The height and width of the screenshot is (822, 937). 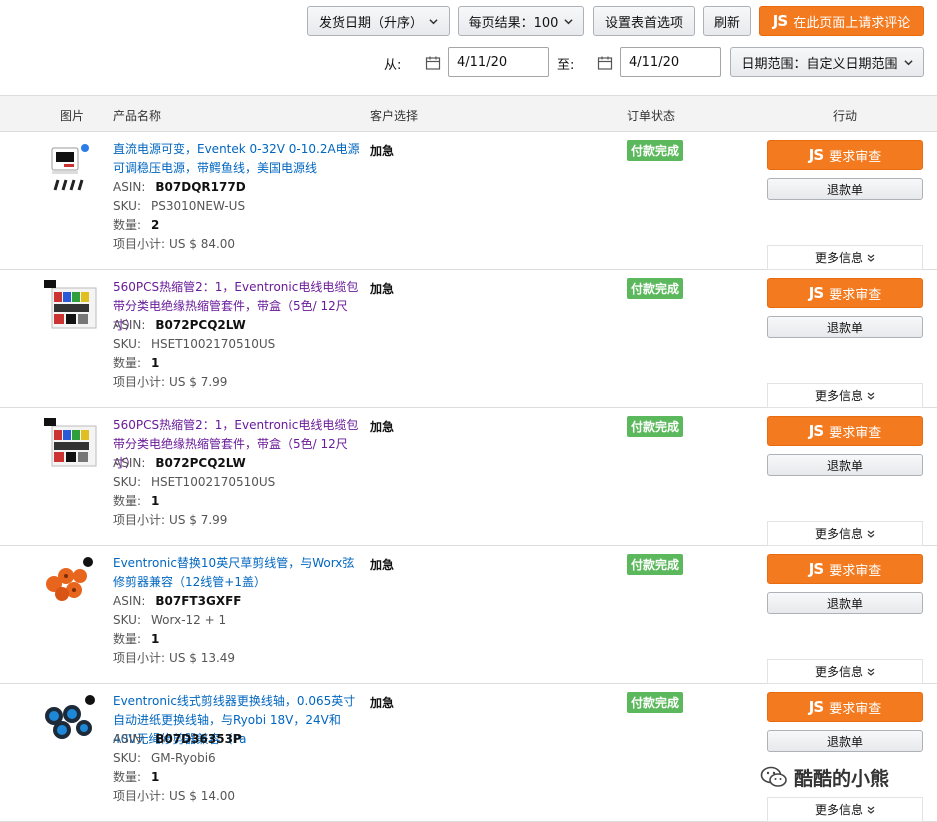 What do you see at coordinates (198, 382) in the screenshot?
I see `subtotal-value: US $ 7.99` at bounding box center [198, 382].